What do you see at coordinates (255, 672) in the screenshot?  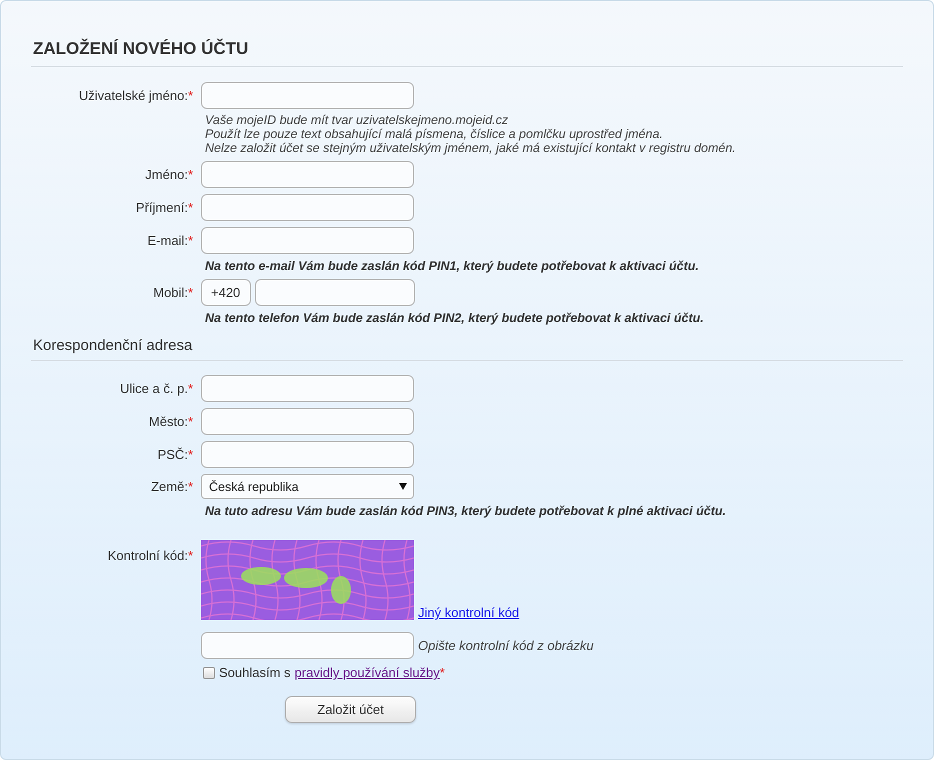 I see `agree-label: Souhlasím s` at bounding box center [255, 672].